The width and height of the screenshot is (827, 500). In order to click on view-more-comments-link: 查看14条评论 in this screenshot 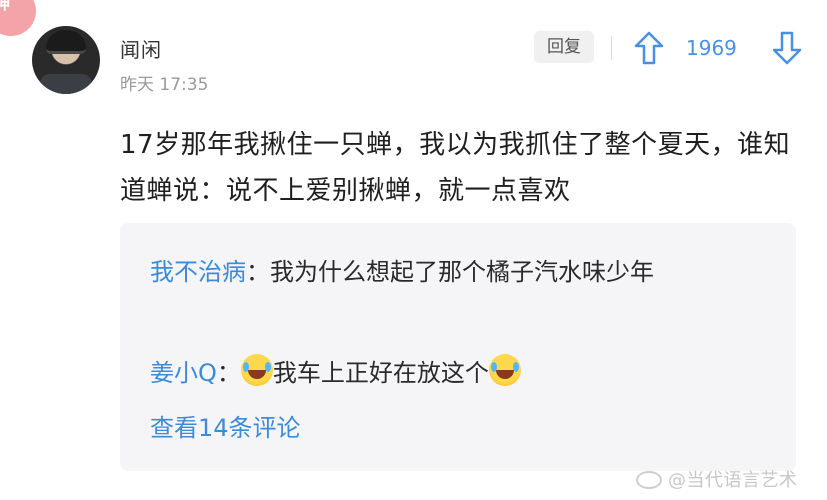, I will do `click(225, 428)`.